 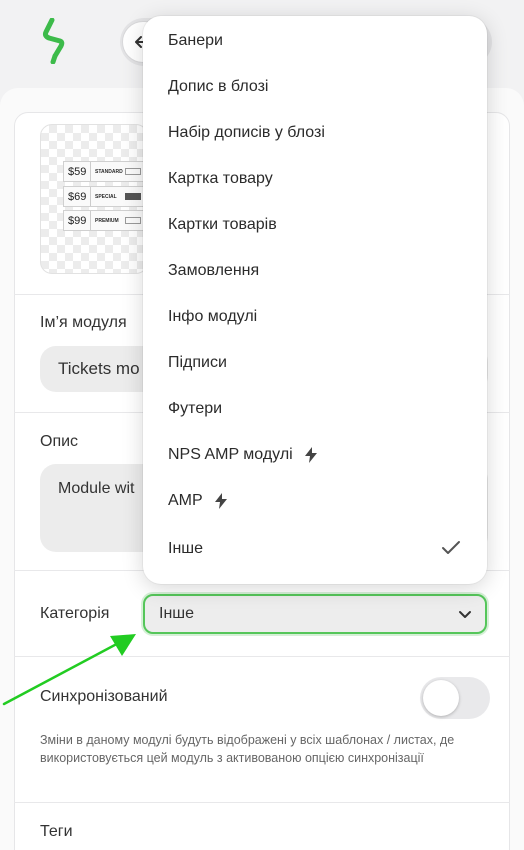 What do you see at coordinates (69, 670) in the screenshot?
I see `annotation-arrow-icon` at bounding box center [69, 670].